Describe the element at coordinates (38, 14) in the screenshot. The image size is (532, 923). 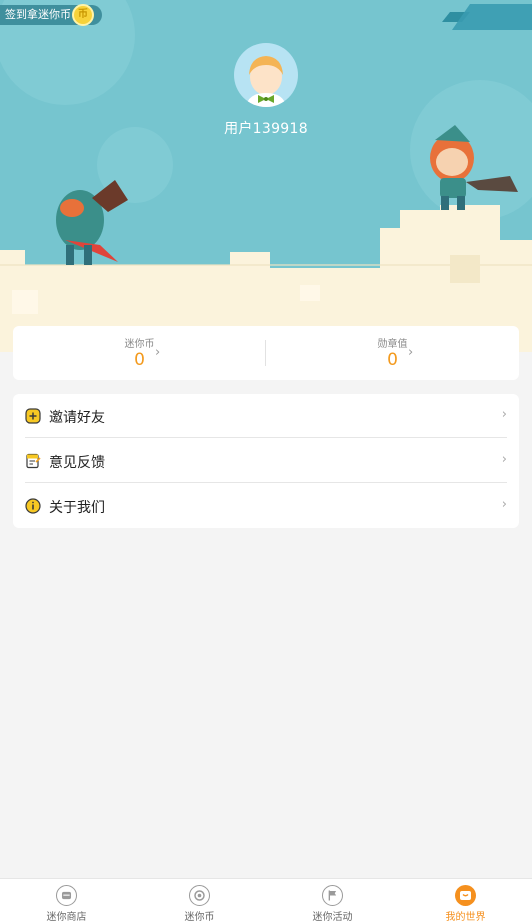
I see `signin-label: 签到拿迷你币` at that location.